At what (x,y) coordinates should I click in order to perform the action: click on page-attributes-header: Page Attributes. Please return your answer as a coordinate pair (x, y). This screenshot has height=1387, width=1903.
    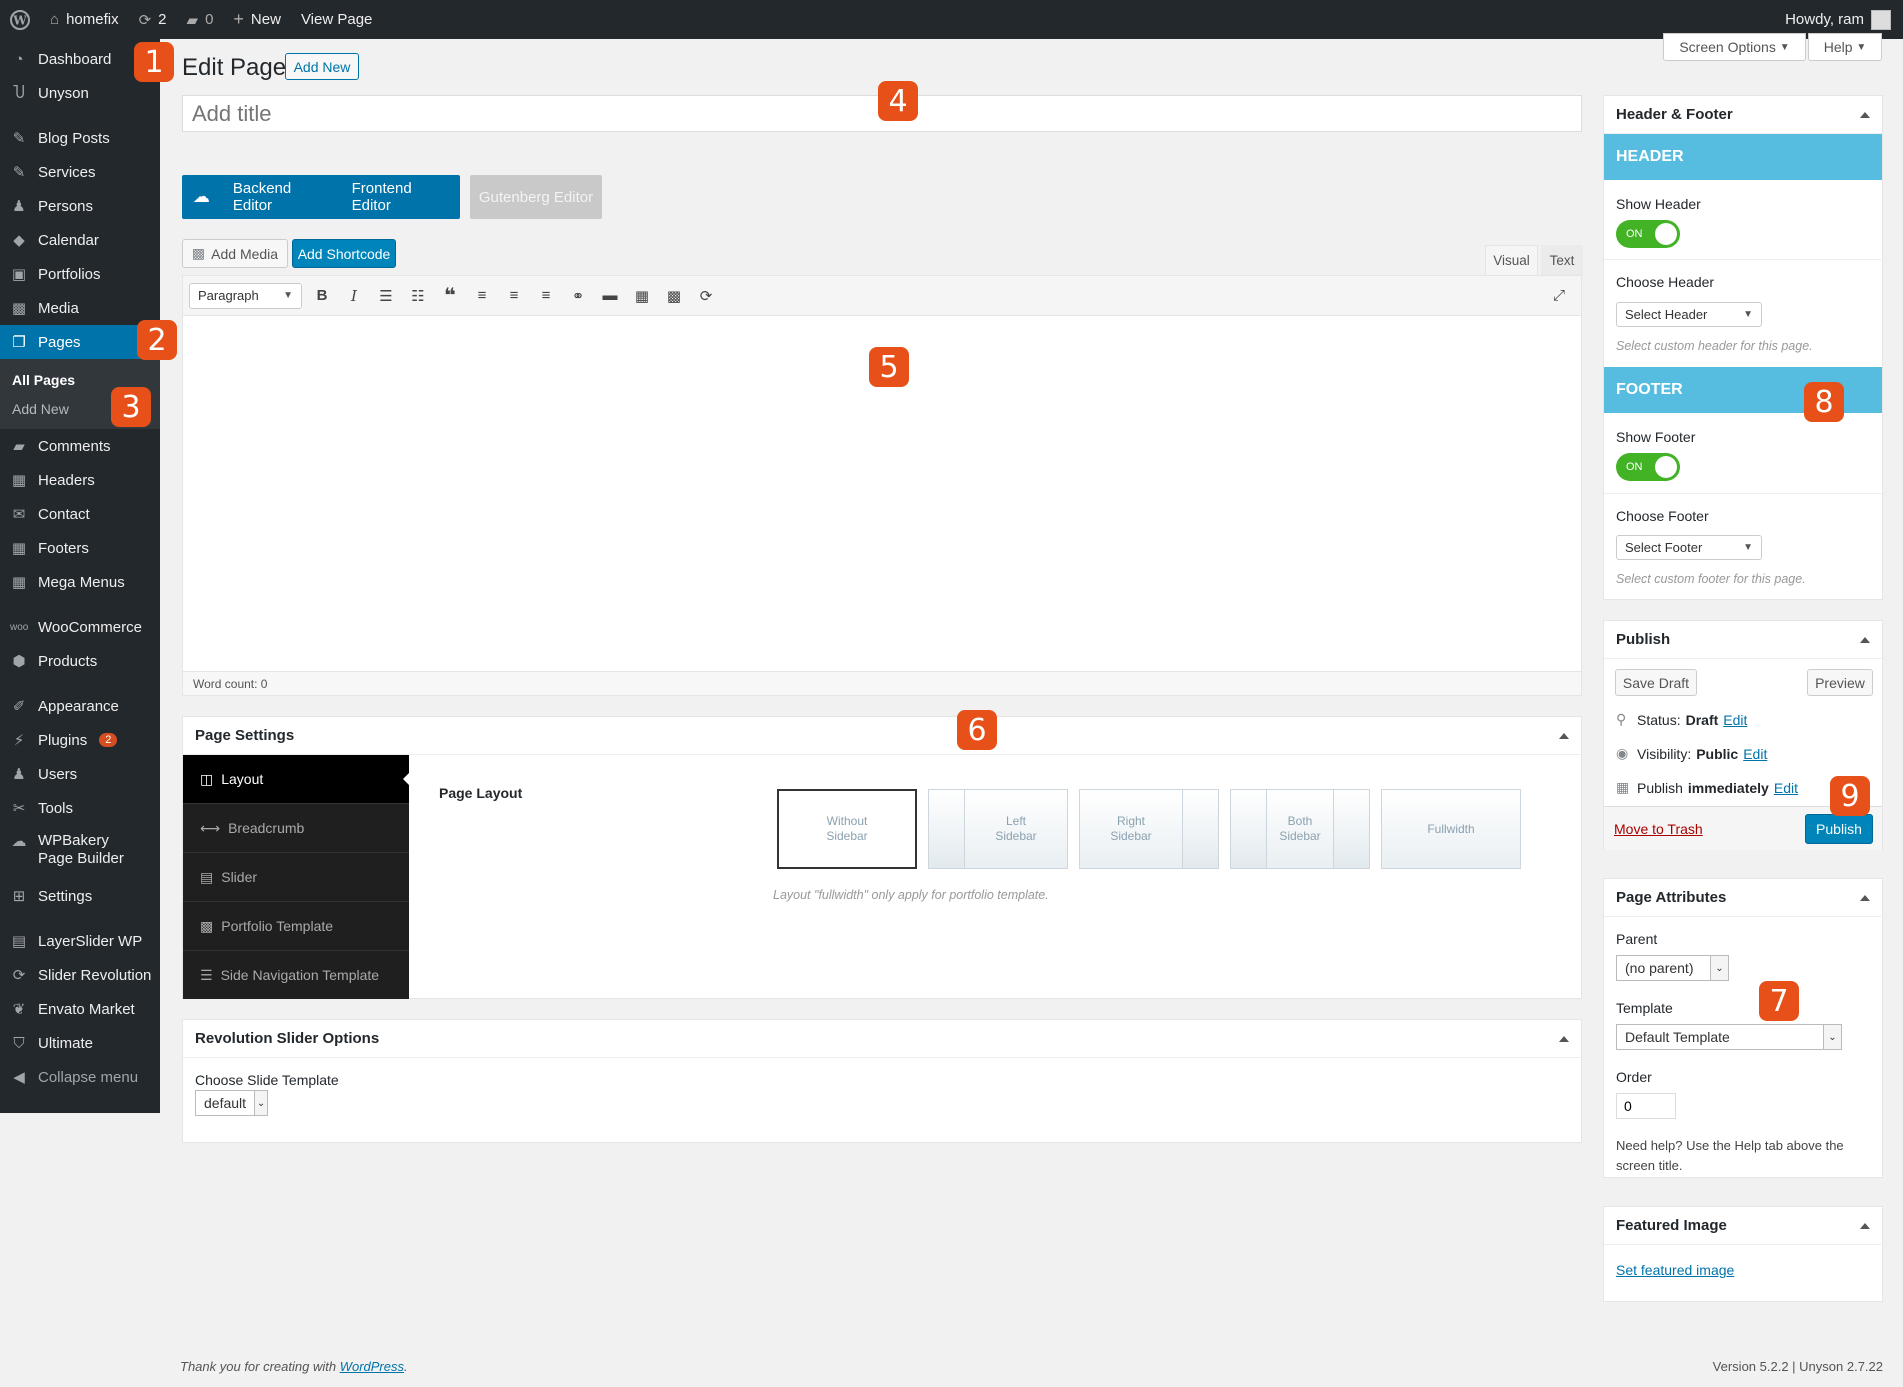
    Looking at the image, I should click on (1743, 898).